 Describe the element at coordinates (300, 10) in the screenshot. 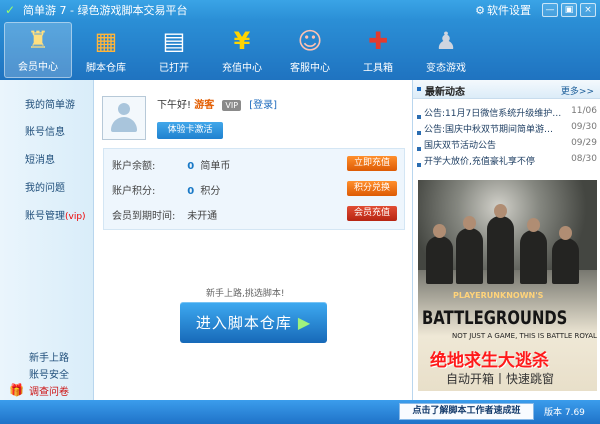

I see `title-bar: ✓ 简单游 7 - 绿色游戏脚本交易平台 ⚙ 软件设置 — ▣ ×` at that location.